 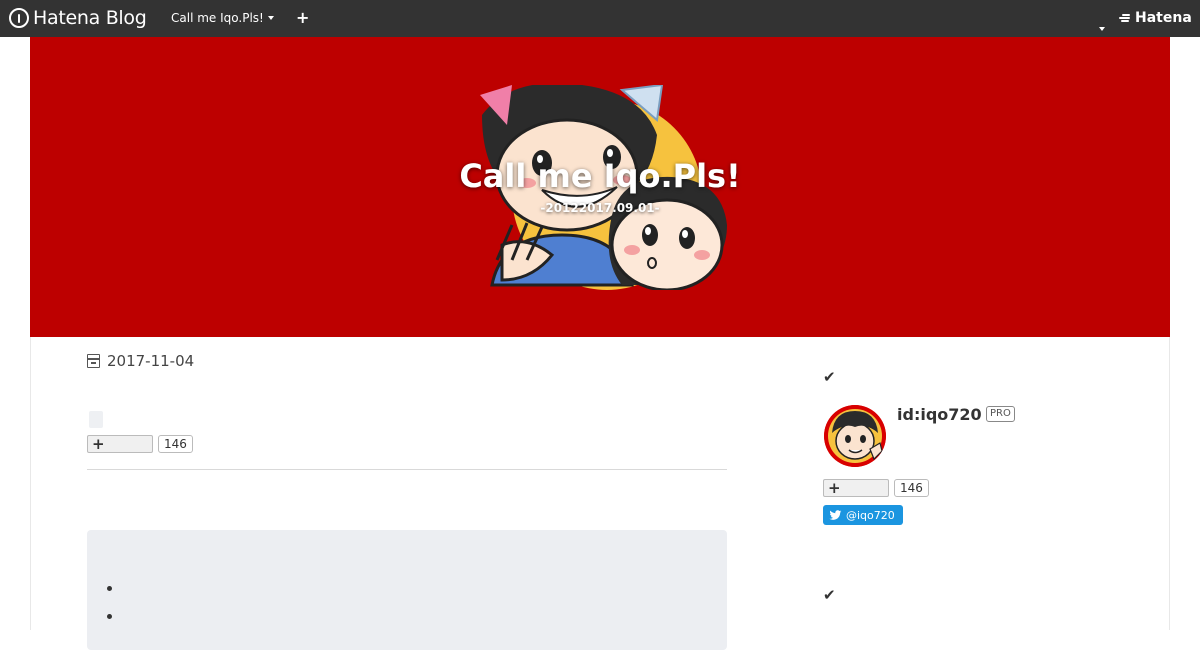 I want to click on avatar, so click(x=855, y=436).